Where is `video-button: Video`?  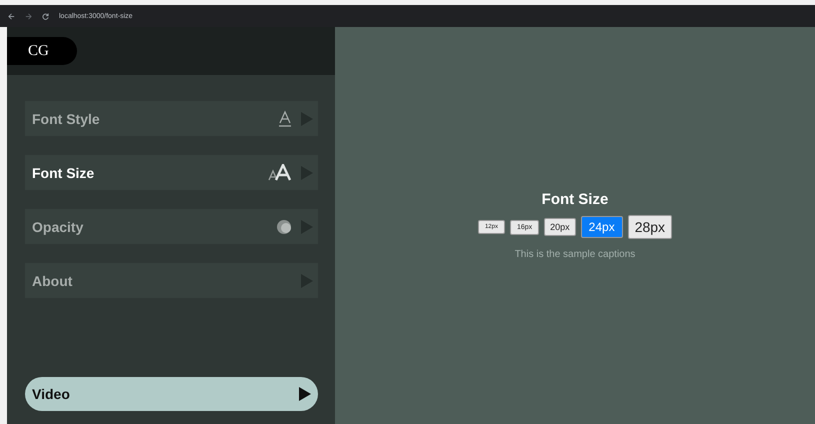 video-button: Video is located at coordinates (171, 394).